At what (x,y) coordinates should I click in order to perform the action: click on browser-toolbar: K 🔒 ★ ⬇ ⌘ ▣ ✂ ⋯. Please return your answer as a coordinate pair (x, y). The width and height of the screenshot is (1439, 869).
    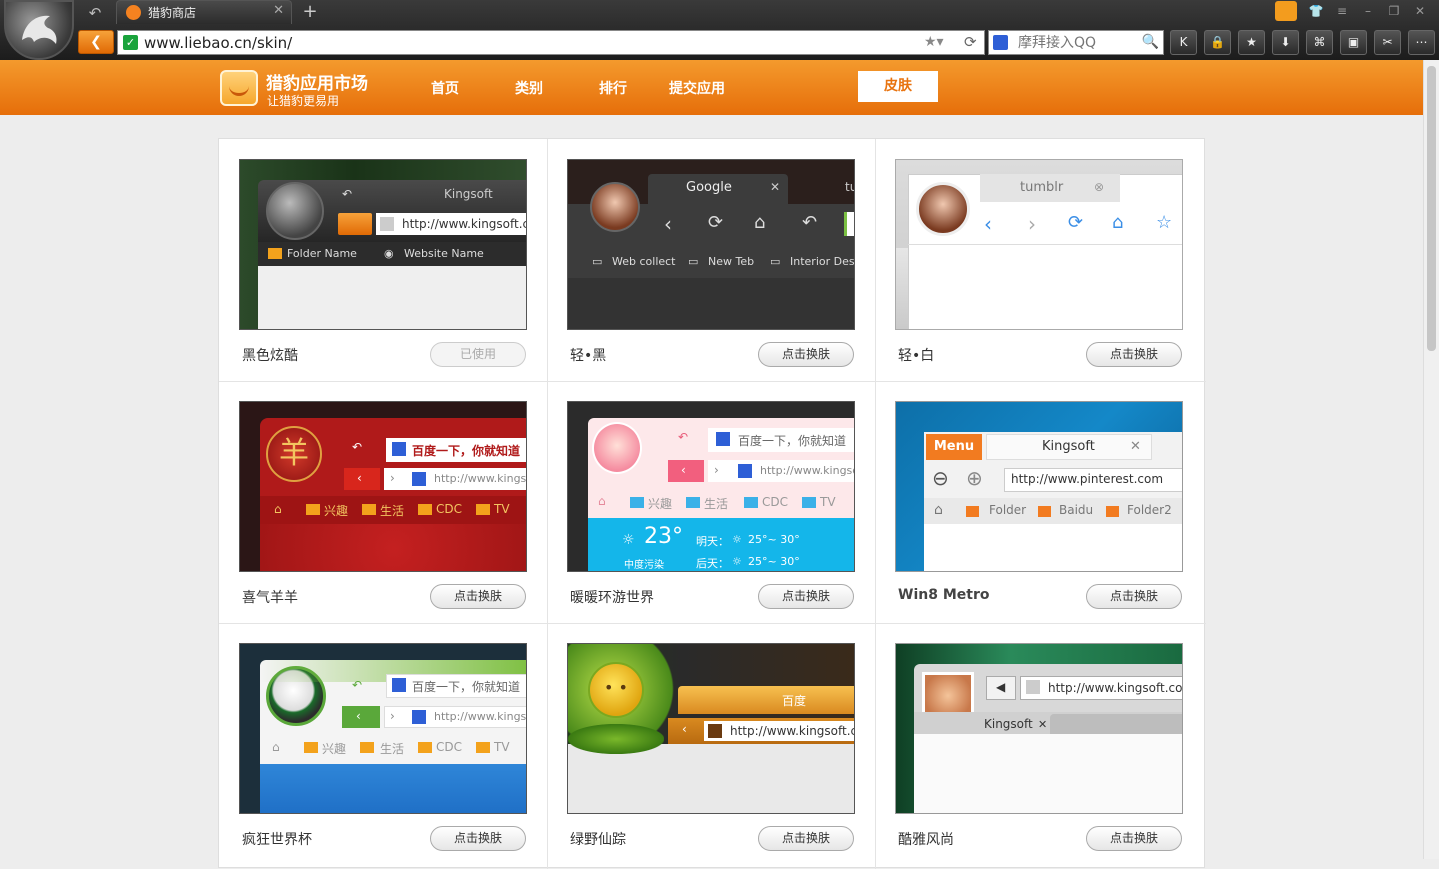
    Looking at the image, I should click on (1302, 42).